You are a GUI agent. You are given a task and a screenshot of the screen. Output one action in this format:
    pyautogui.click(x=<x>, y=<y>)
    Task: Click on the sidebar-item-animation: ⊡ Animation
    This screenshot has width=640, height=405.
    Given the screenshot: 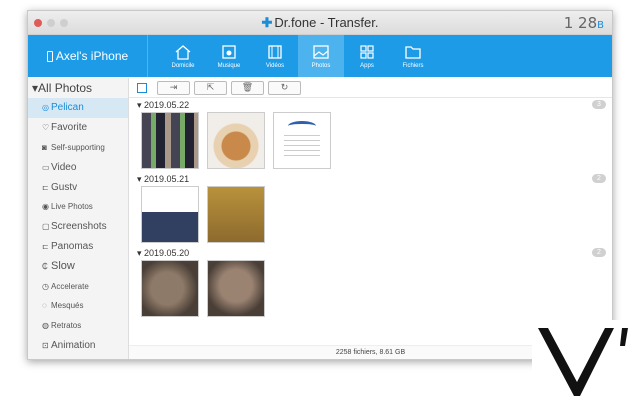 What is the action you would take?
    pyautogui.click(x=78, y=346)
    